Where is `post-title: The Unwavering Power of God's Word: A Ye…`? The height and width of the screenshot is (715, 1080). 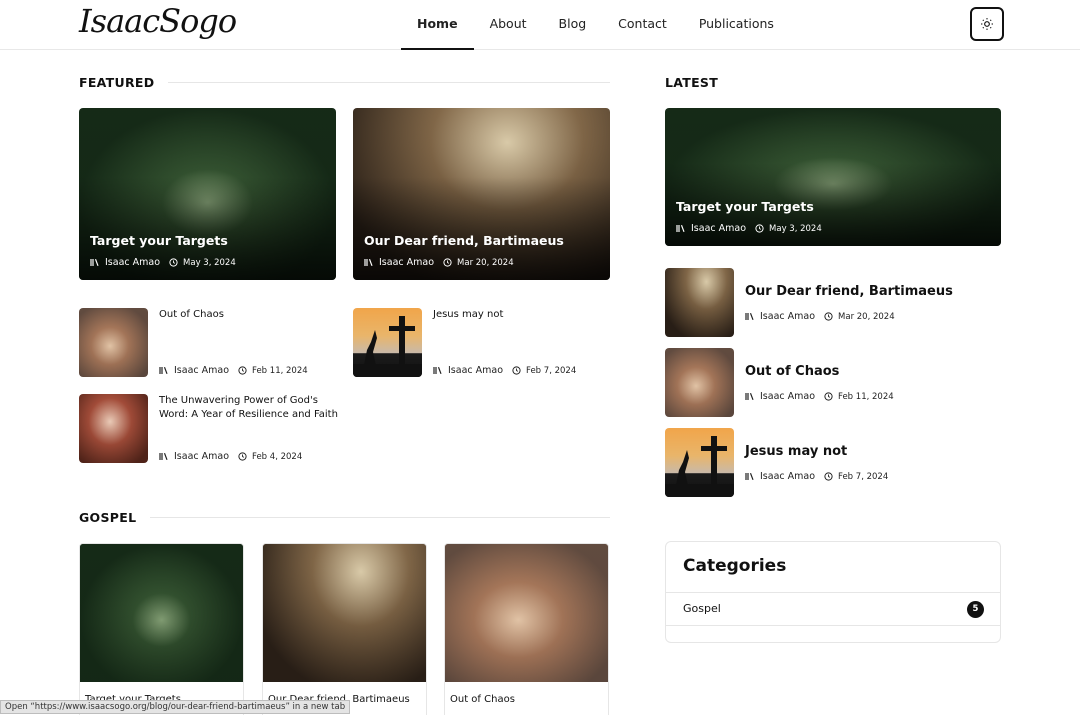 post-title: The Unwavering Power of God's Word: A Ye… is located at coordinates (249, 408).